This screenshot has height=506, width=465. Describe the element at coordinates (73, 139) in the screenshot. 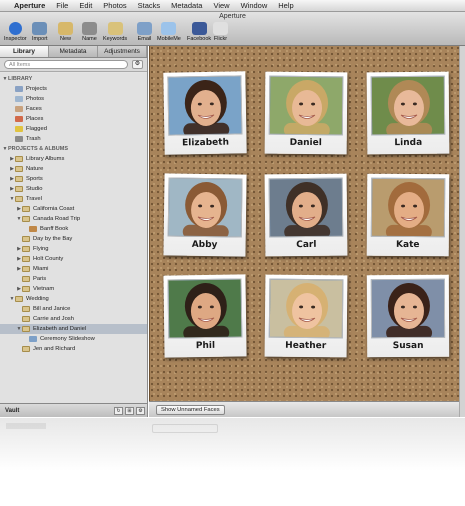

I see `tree-item: Trash` at that location.